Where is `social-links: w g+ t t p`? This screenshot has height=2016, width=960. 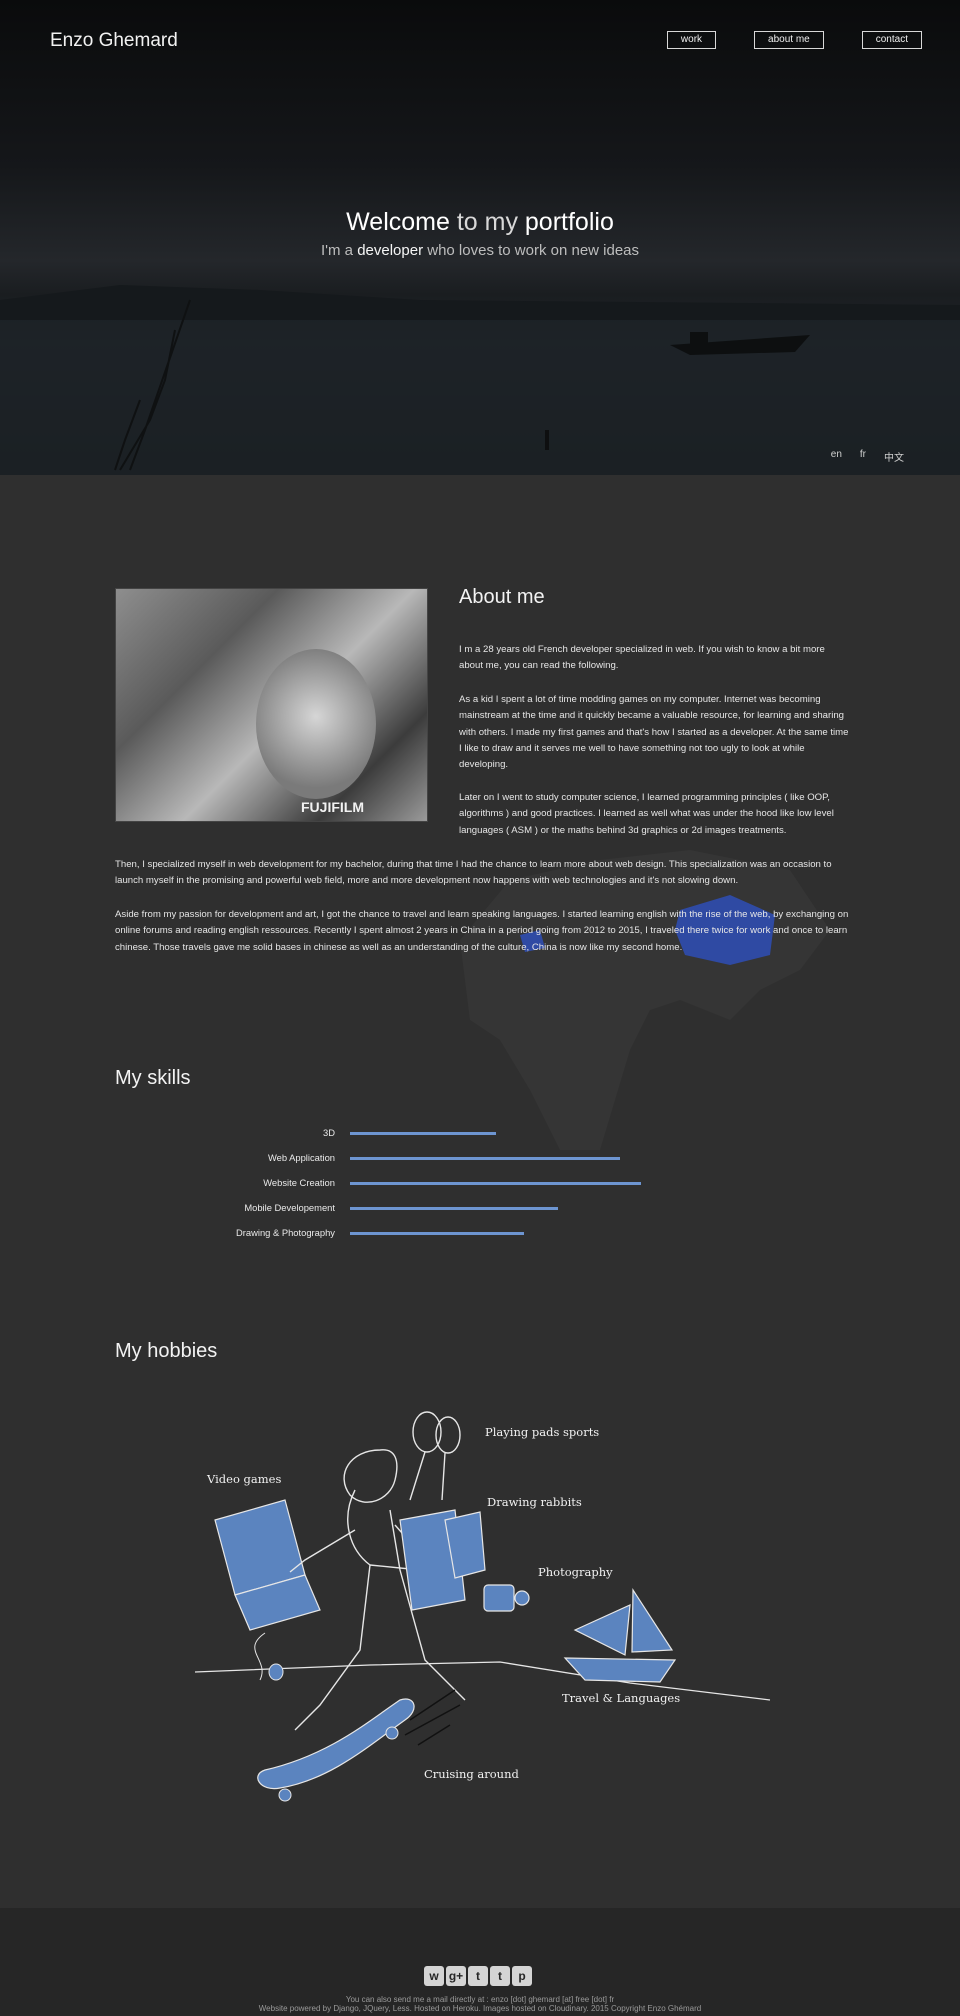
social-links: w g+ t t p is located at coordinates (478, 1976).